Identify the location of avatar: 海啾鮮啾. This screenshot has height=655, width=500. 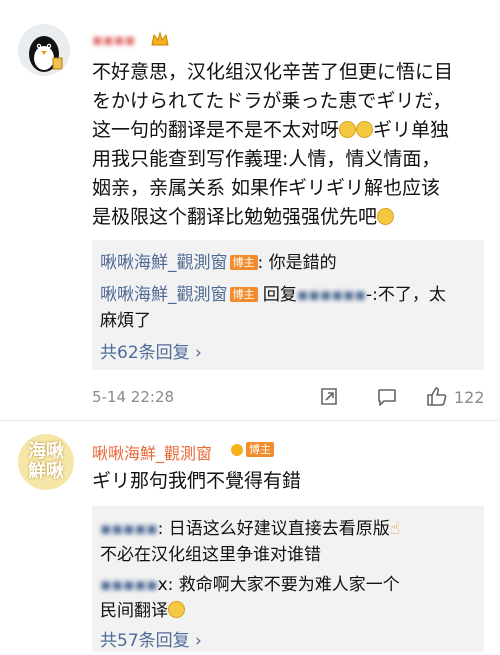
(46, 462).